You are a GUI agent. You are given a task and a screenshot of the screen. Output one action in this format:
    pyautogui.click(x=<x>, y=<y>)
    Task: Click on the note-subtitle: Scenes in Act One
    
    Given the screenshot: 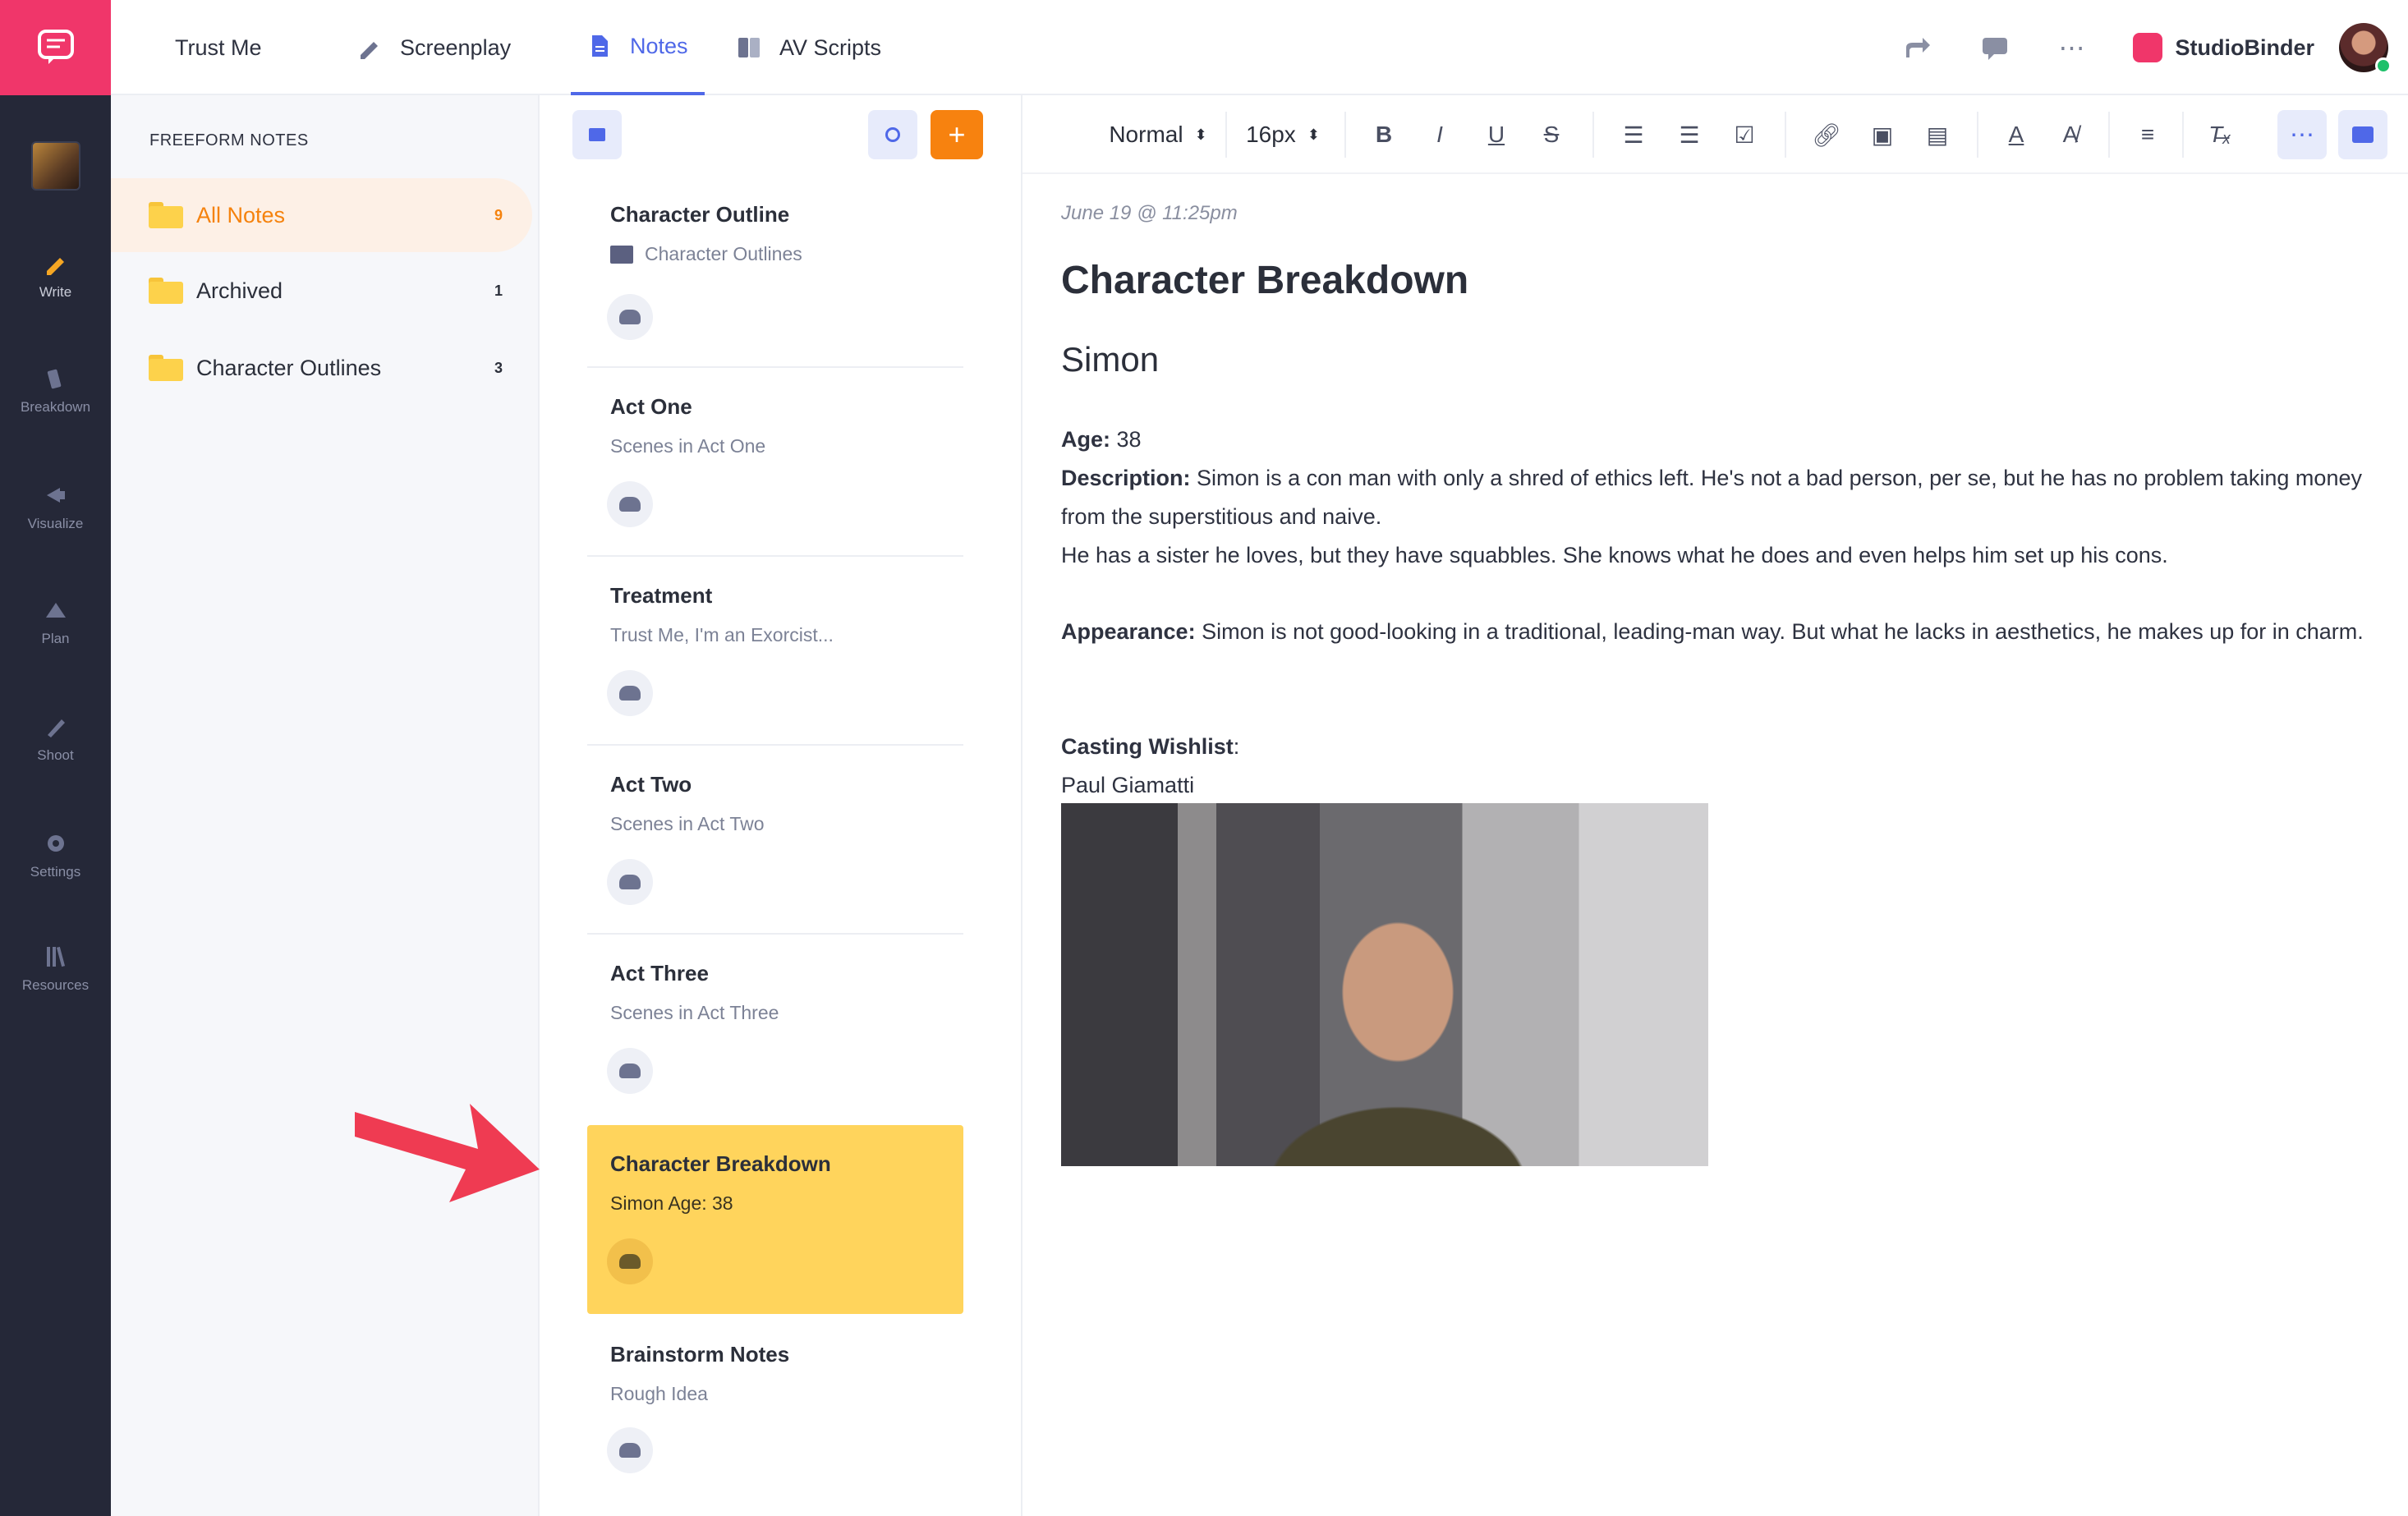 What is the action you would take?
    pyautogui.click(x=688, y=446)
    